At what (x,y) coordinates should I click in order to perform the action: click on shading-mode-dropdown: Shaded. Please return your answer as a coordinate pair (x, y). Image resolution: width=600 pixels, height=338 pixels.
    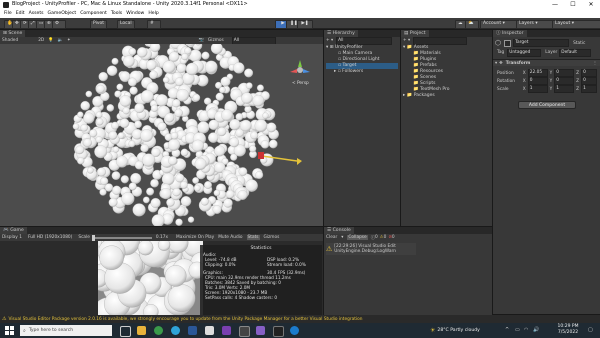
    Looking at the image, I should click on (10, 40).